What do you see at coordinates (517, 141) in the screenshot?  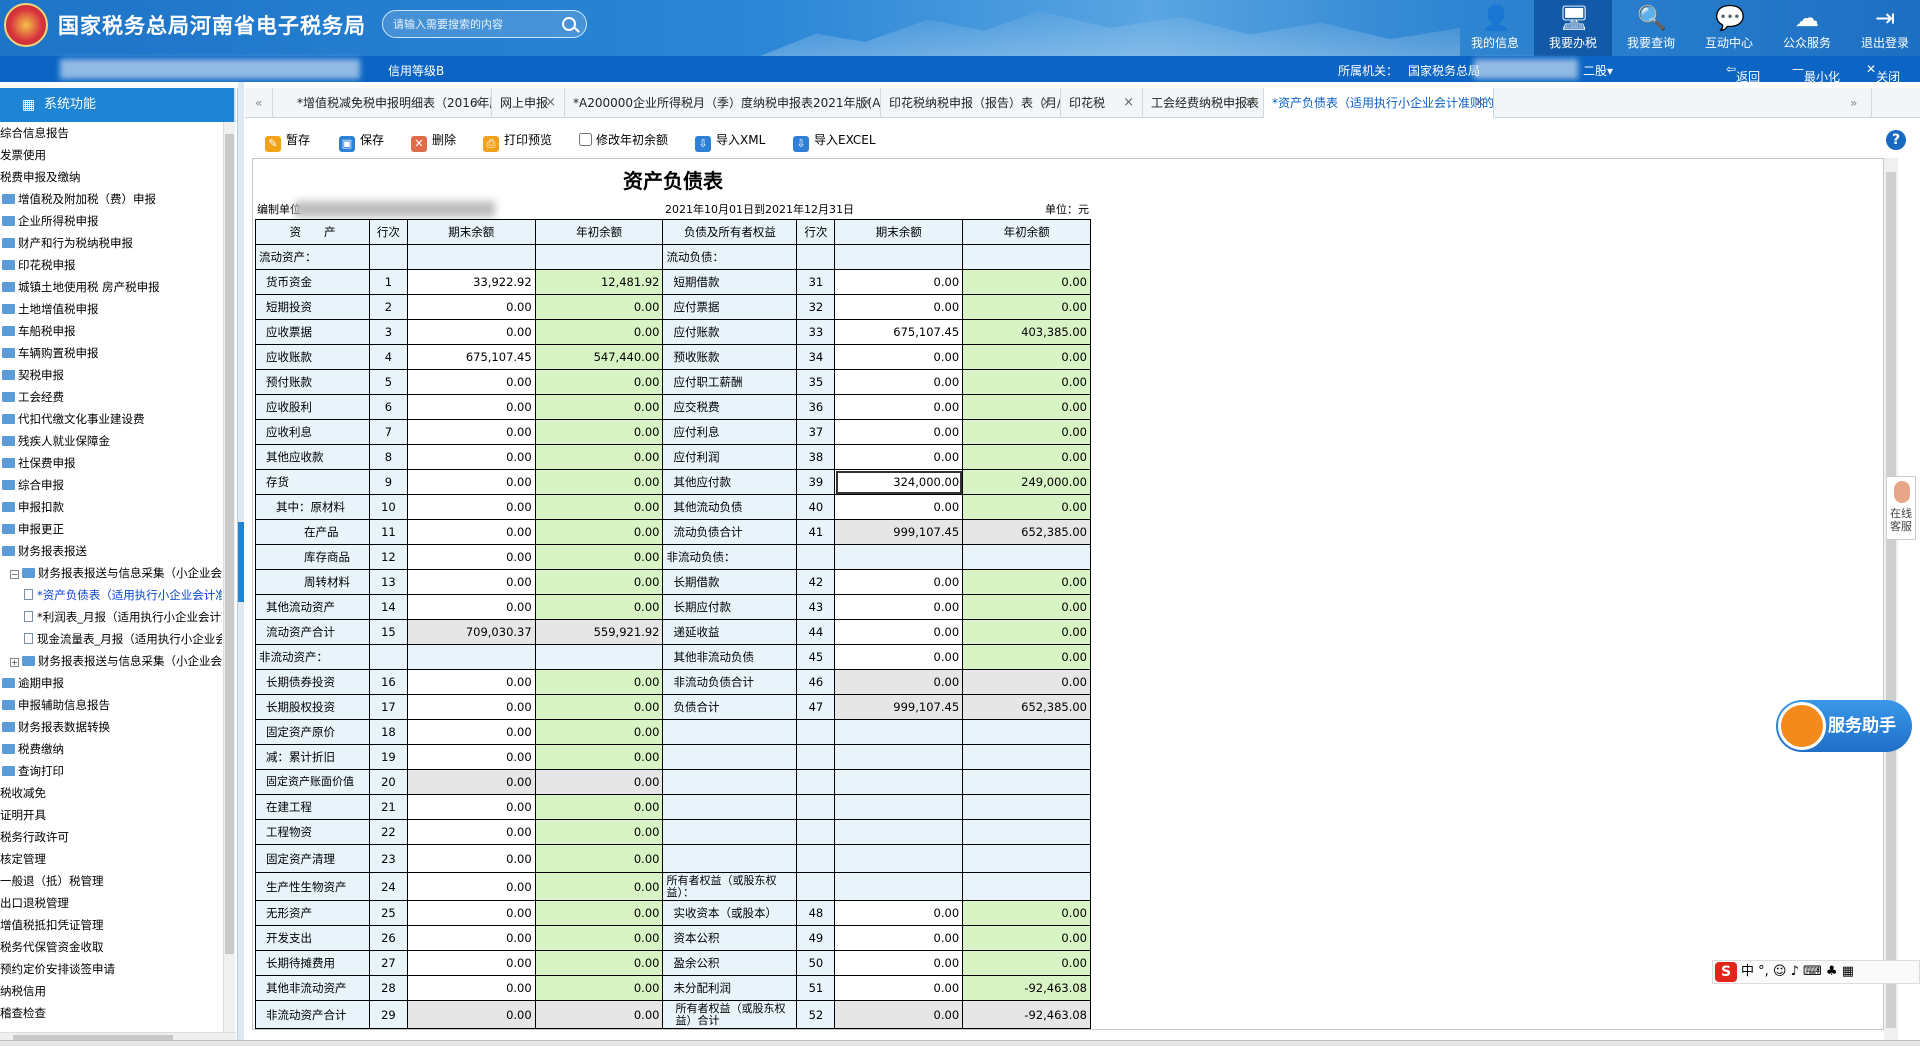 I see `print-preview-button: ⎙ 打印预览` at bounding box center [517, 141].